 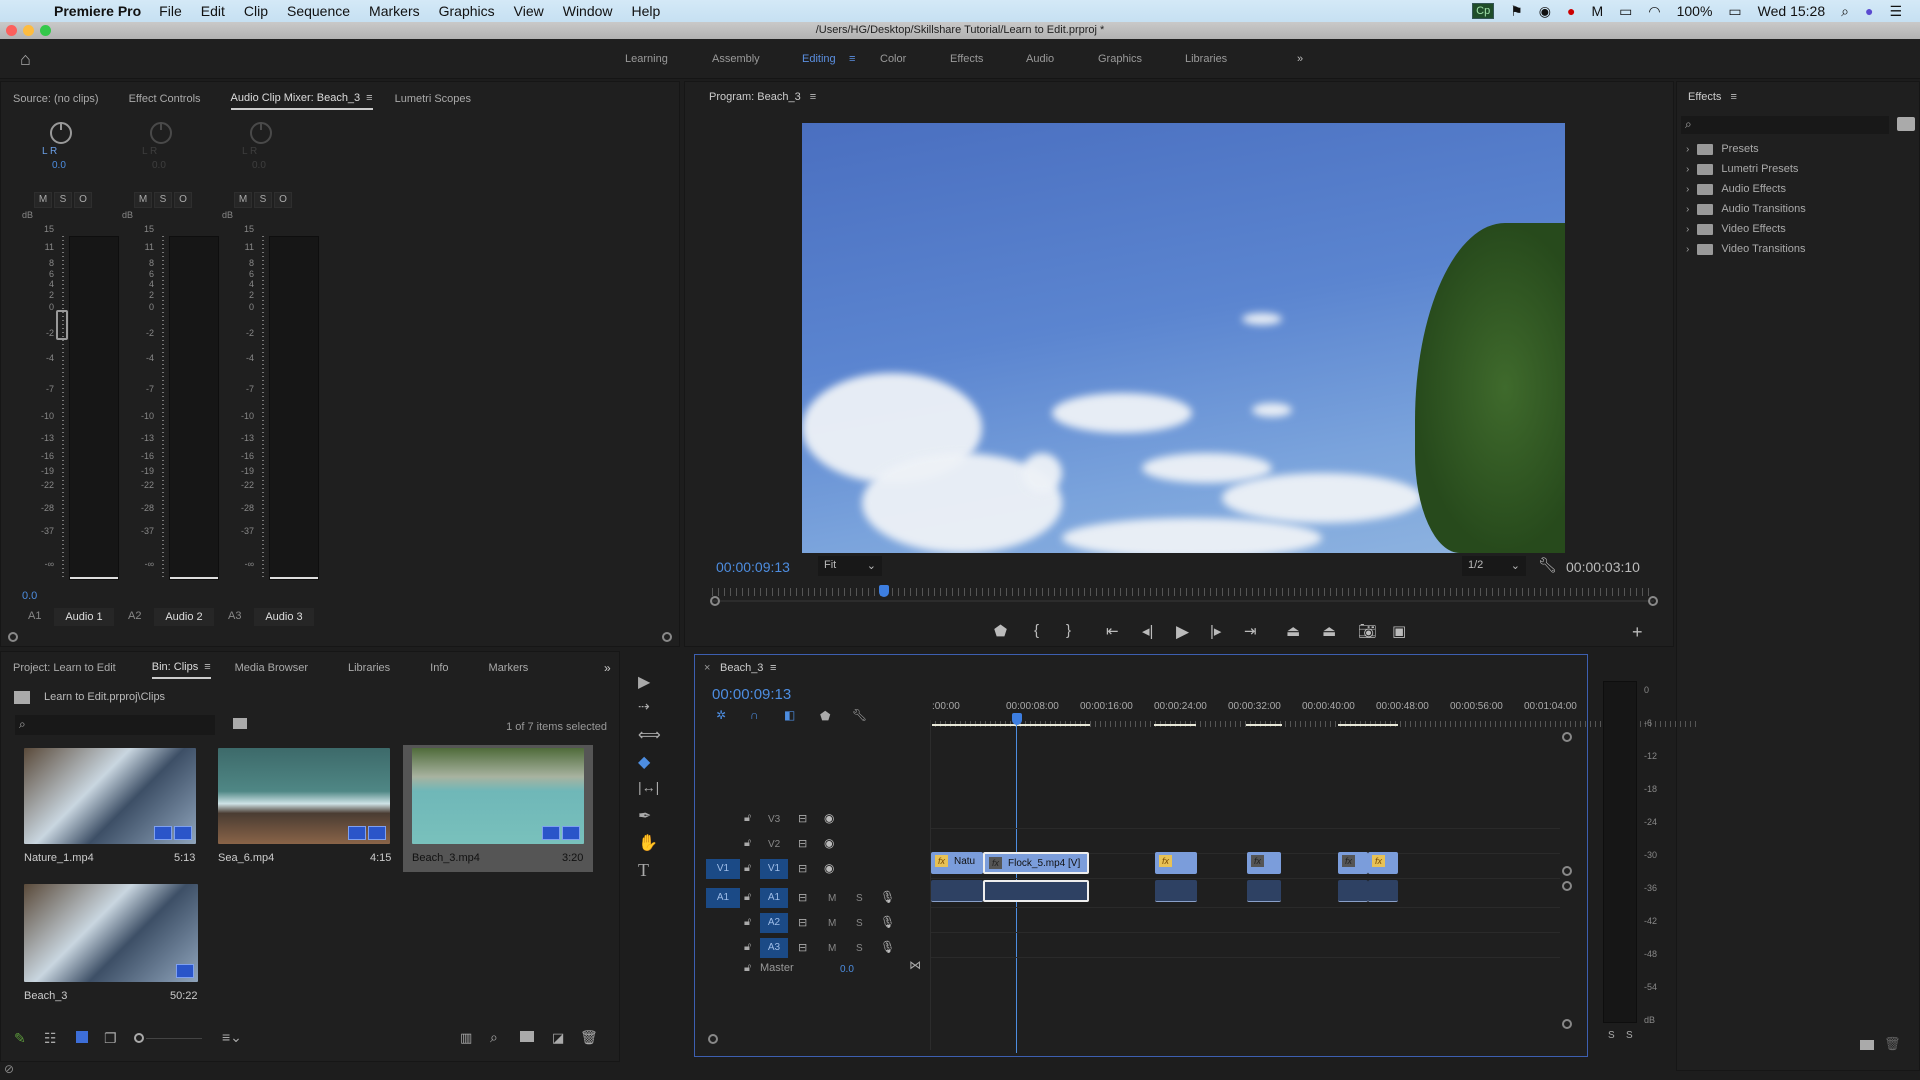 I want to click on automate-to-sequence-icon: ▥, so click(x=466, y=1038).